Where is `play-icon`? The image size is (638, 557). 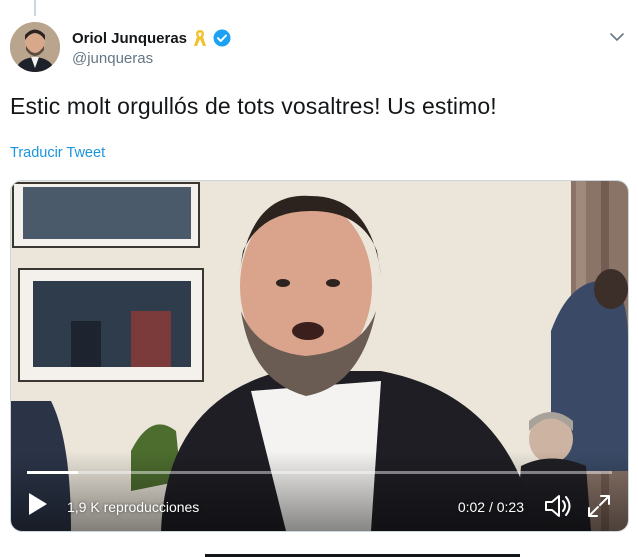
play-icon is located at coordinates (38, 504).